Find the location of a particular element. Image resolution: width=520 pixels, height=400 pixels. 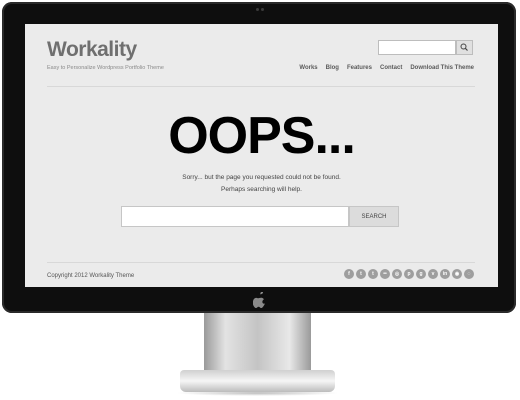

nav-download-theme: Download This Theme is located at coordinates (442, 68).